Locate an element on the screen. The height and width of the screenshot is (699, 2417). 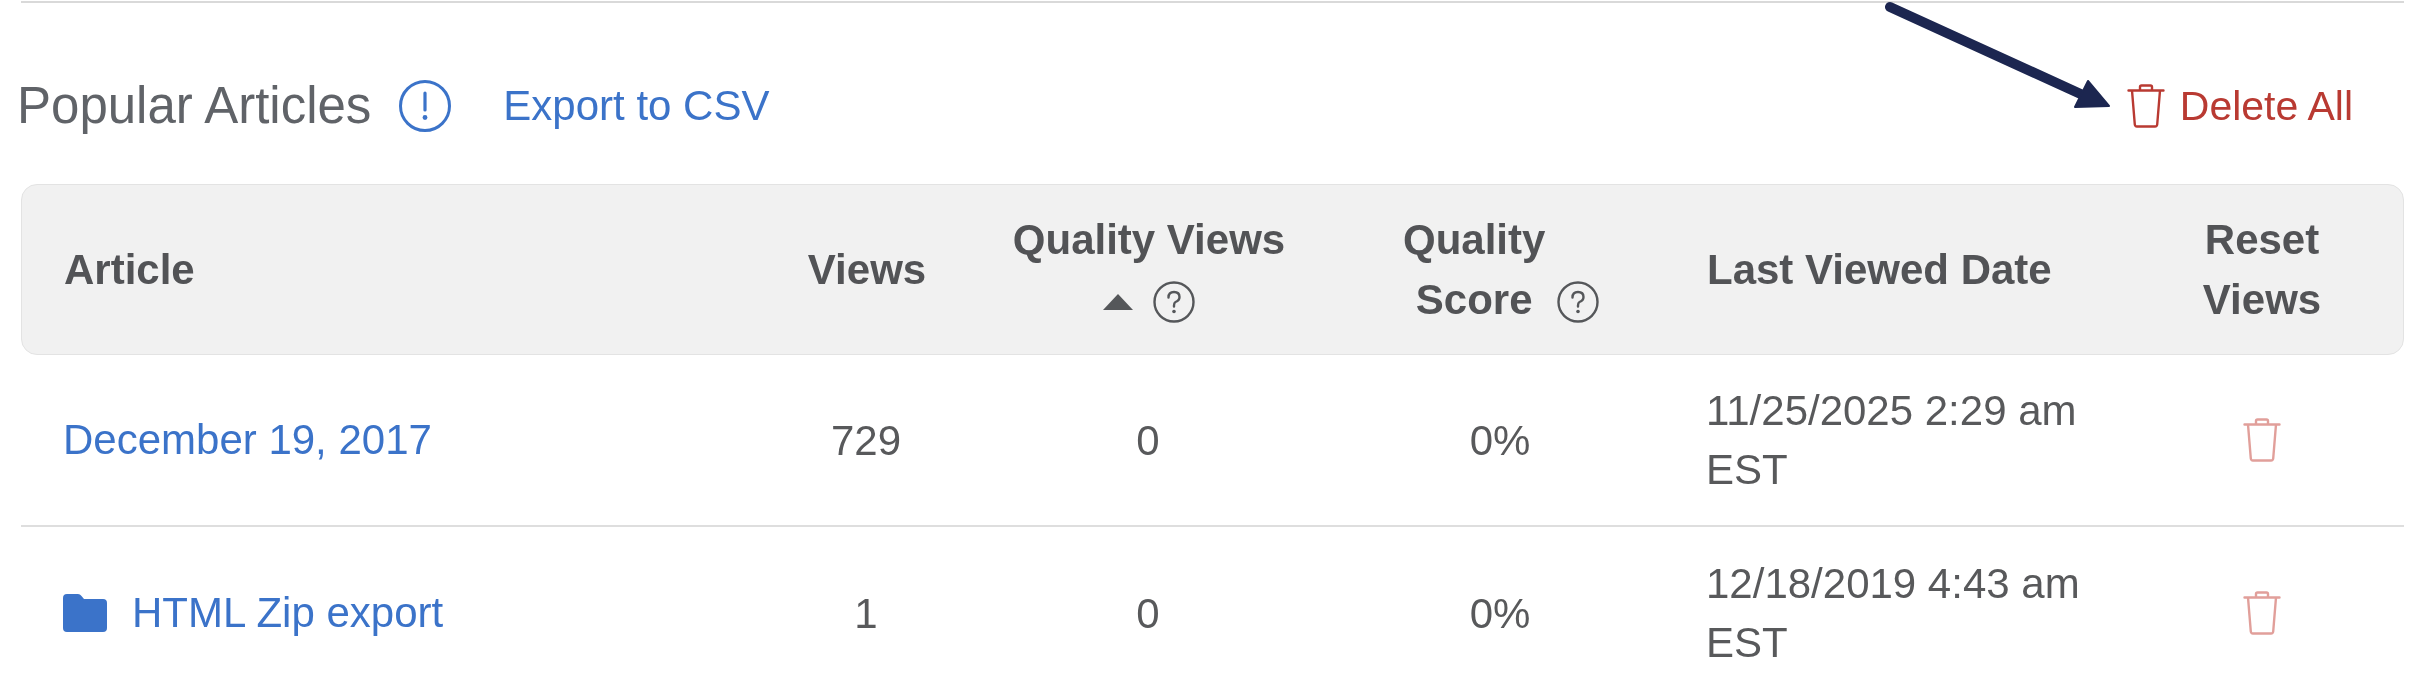
column-header: Article is located at coordinates (129, 269).